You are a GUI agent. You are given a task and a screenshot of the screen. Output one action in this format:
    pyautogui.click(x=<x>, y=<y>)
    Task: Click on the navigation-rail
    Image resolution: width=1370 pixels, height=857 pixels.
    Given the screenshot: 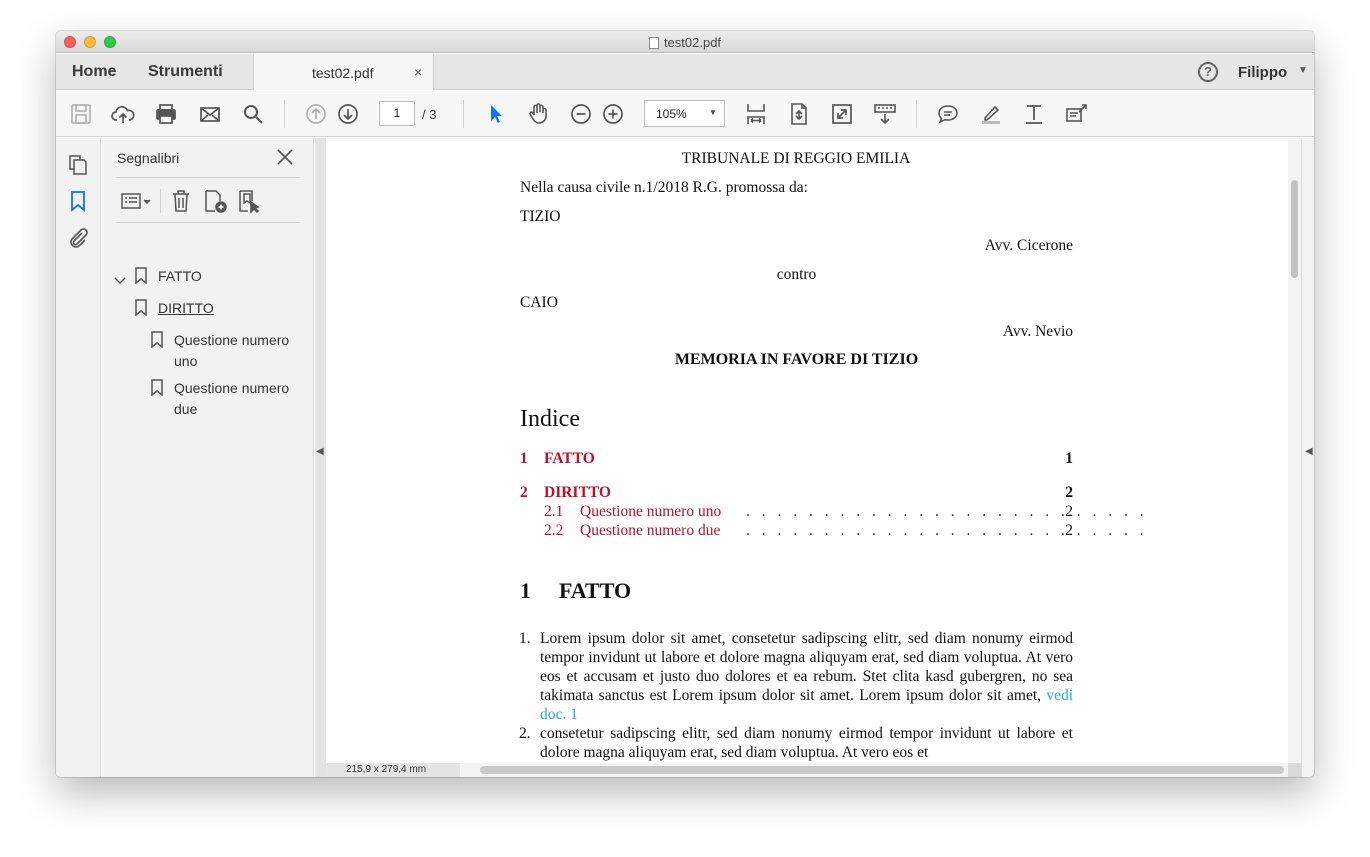 What is the action you would take?
    pyautogui.click(x=78, y=457)
    